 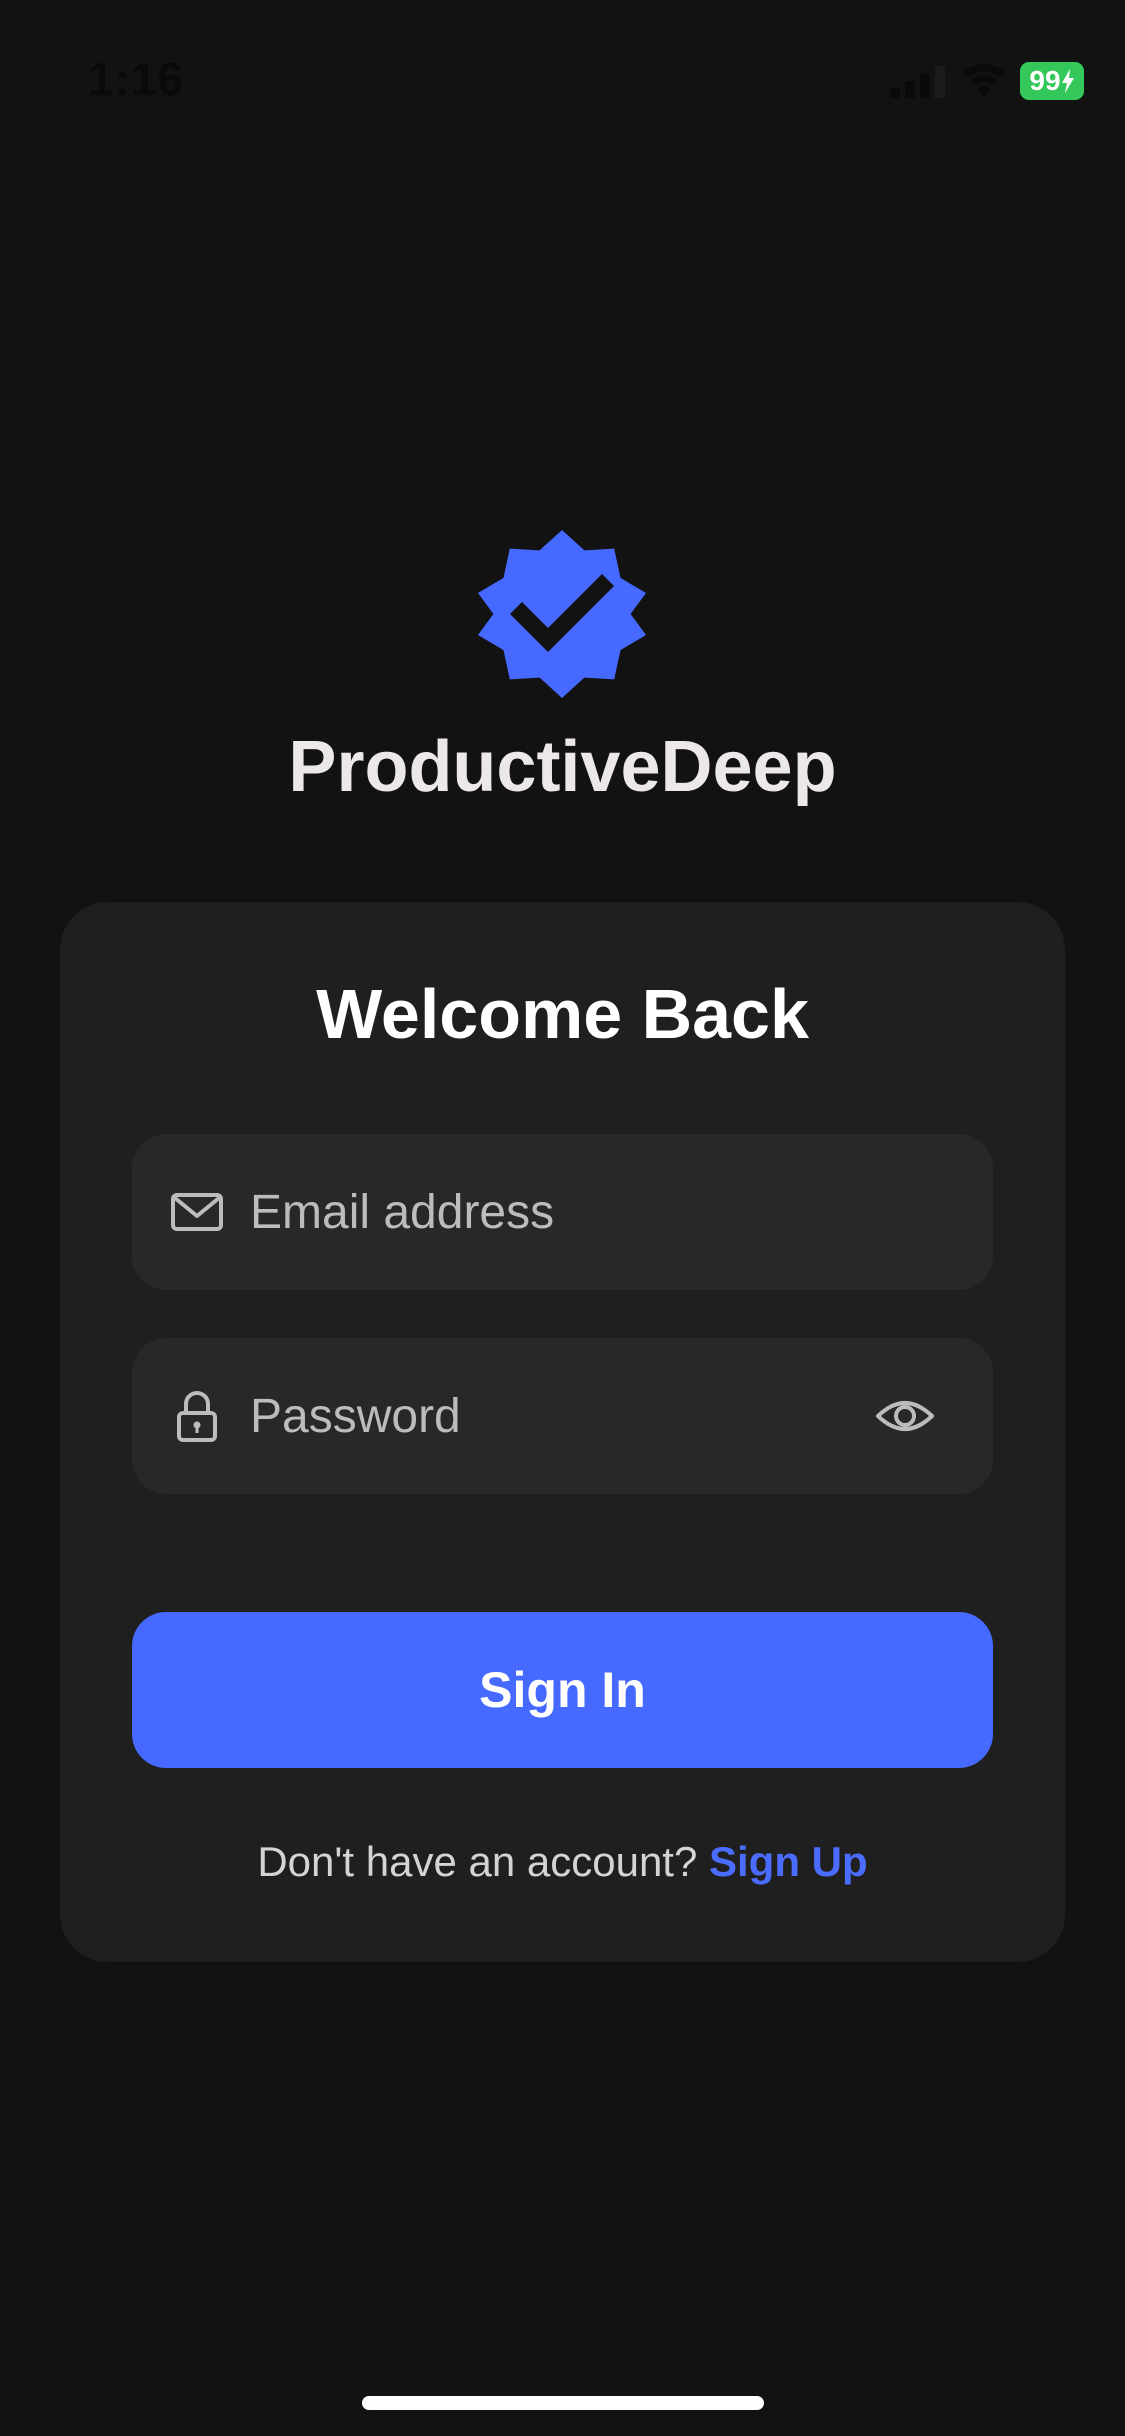 I want to click on login-title: Welcome Back, so click(x=562, y=1014).